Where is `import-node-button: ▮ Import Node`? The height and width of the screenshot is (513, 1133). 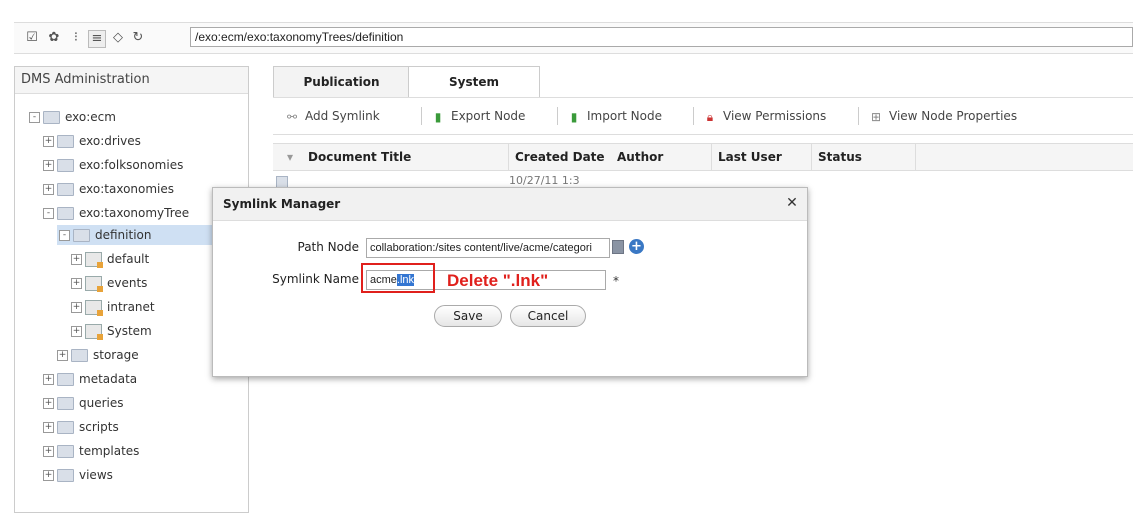
import-node-button: ▮ Import Node is located at coordinates (614, 116).